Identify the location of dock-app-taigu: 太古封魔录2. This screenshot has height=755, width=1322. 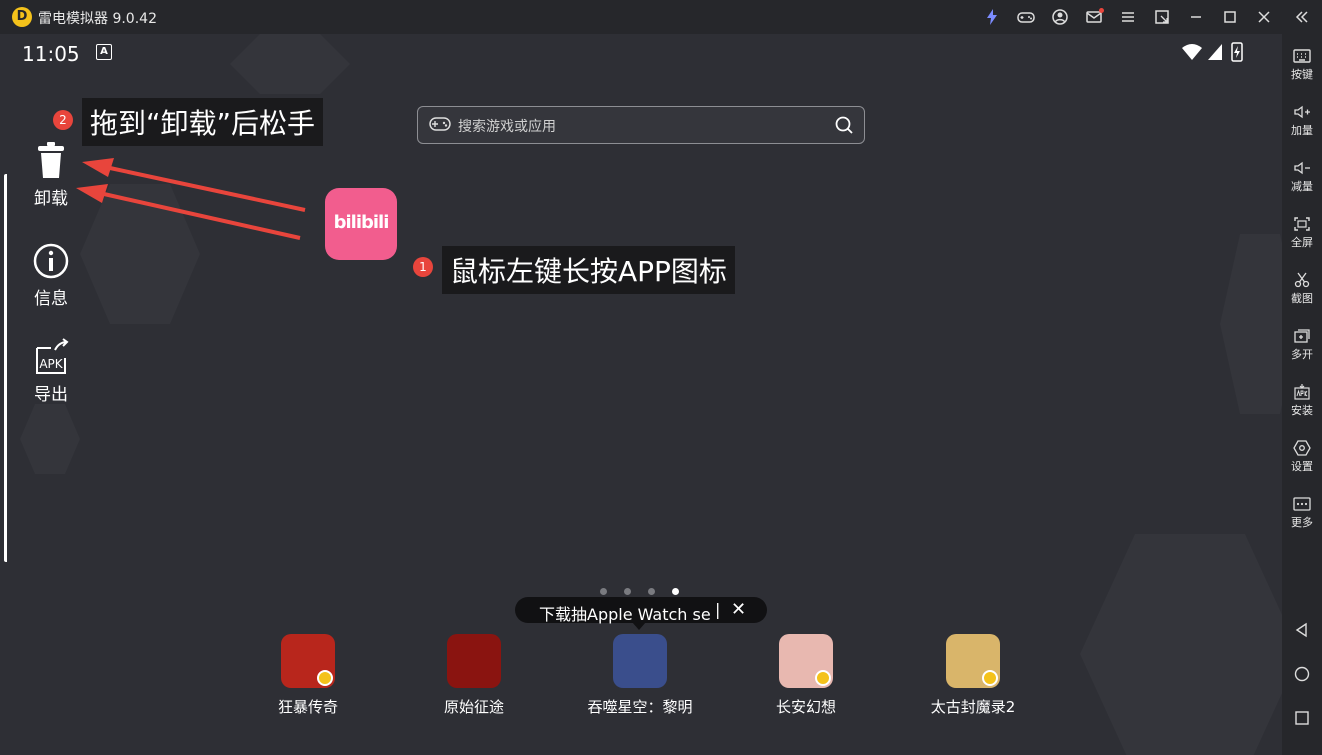
(973, 675).